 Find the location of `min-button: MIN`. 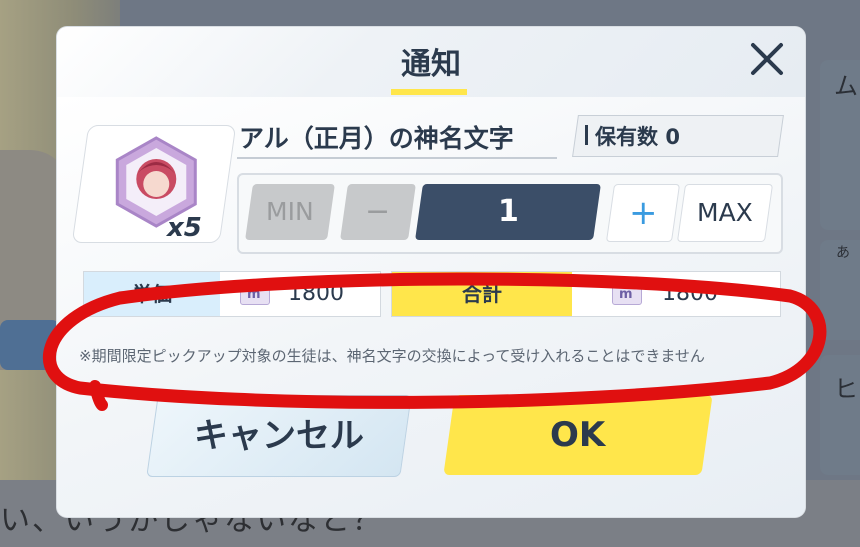

min-button: MIN is located at coordinates (290, 212).